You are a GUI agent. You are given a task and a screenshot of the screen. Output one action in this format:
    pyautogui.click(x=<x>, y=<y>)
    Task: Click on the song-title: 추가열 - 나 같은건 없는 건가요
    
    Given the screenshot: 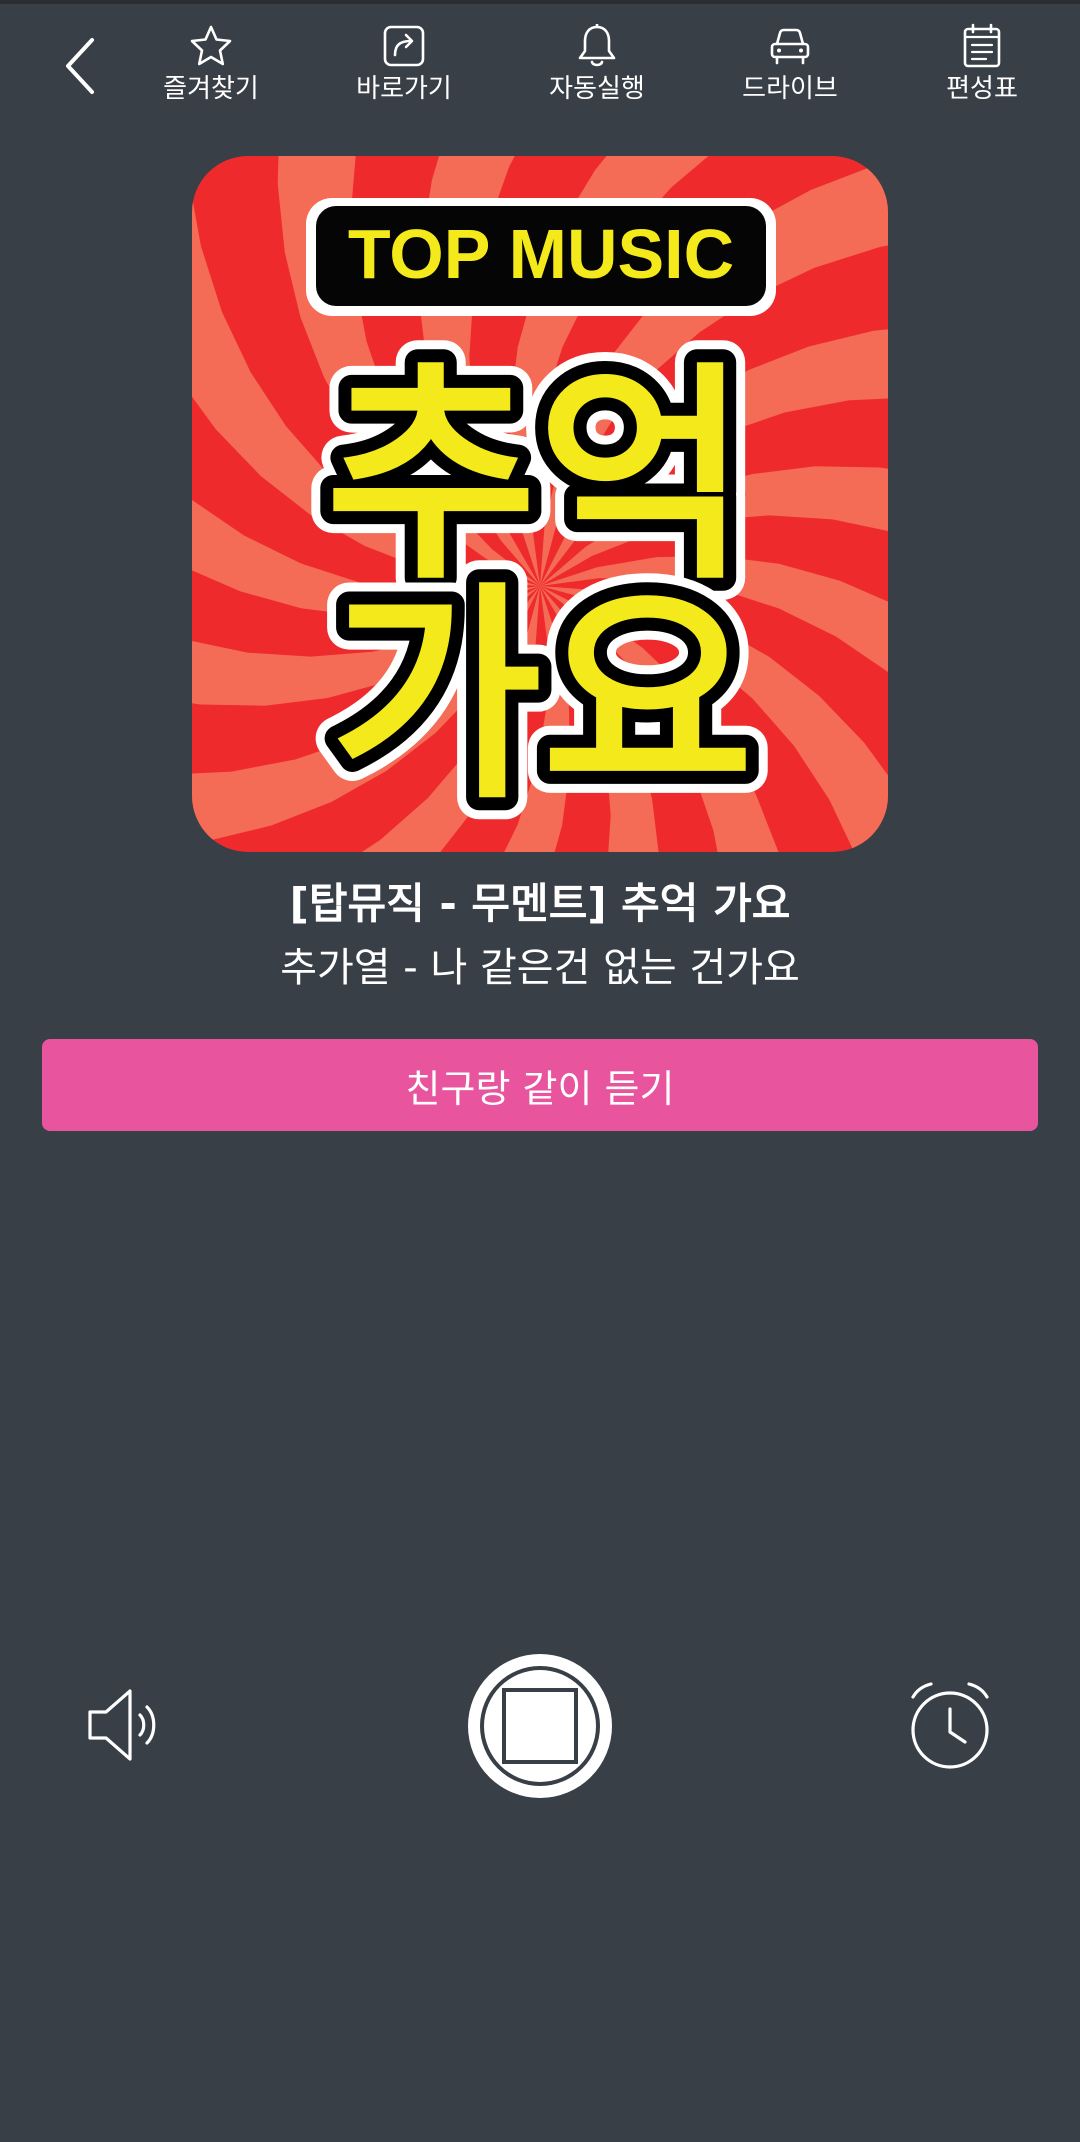 What is the action you would take?
    pyautogui.click(x=540, y=968)
    